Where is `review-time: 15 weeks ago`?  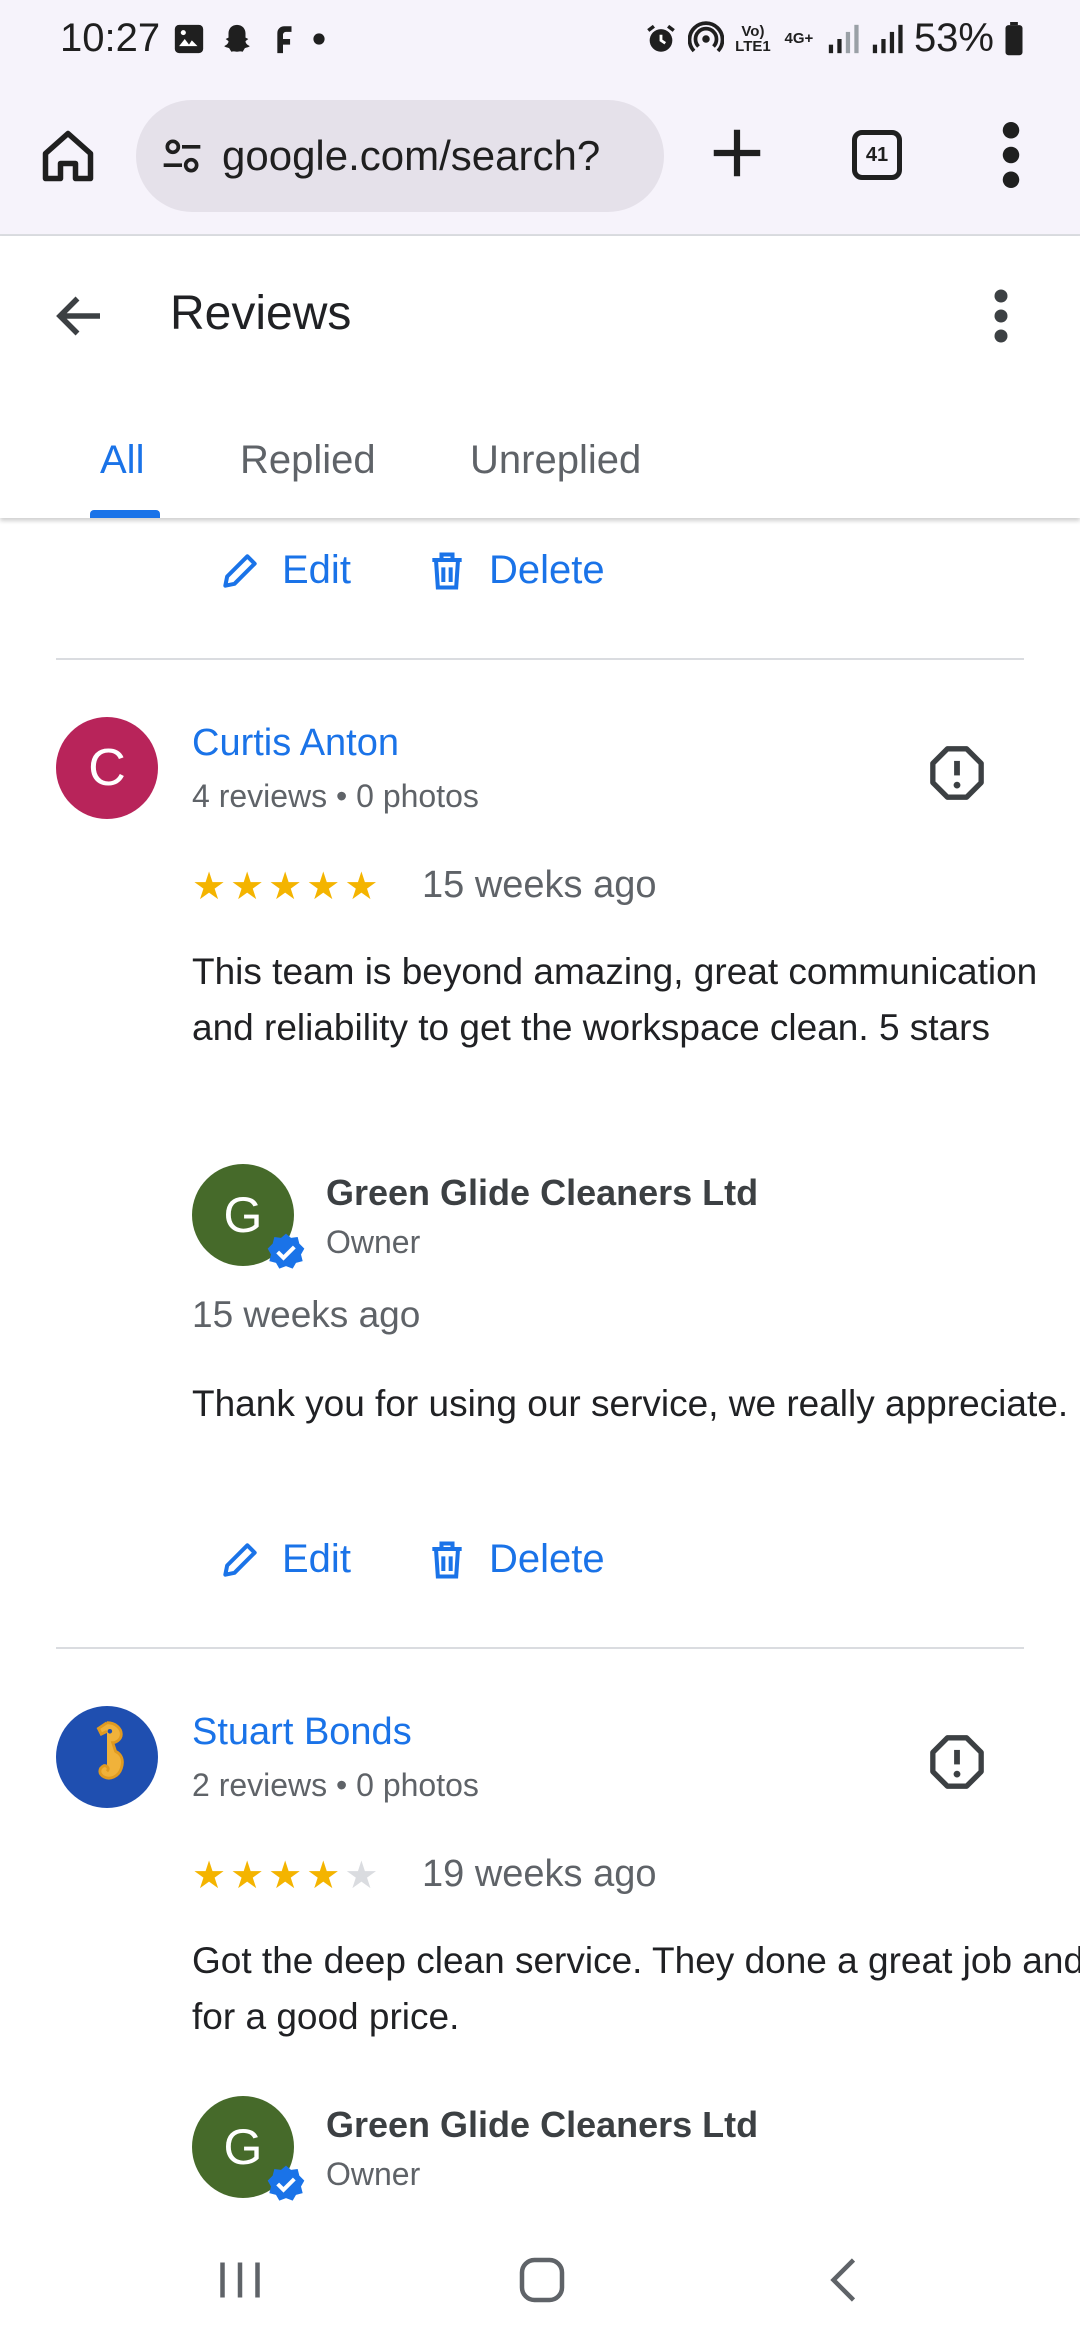 review-time: 15 weeks ago is located at coordinates (539, 885).